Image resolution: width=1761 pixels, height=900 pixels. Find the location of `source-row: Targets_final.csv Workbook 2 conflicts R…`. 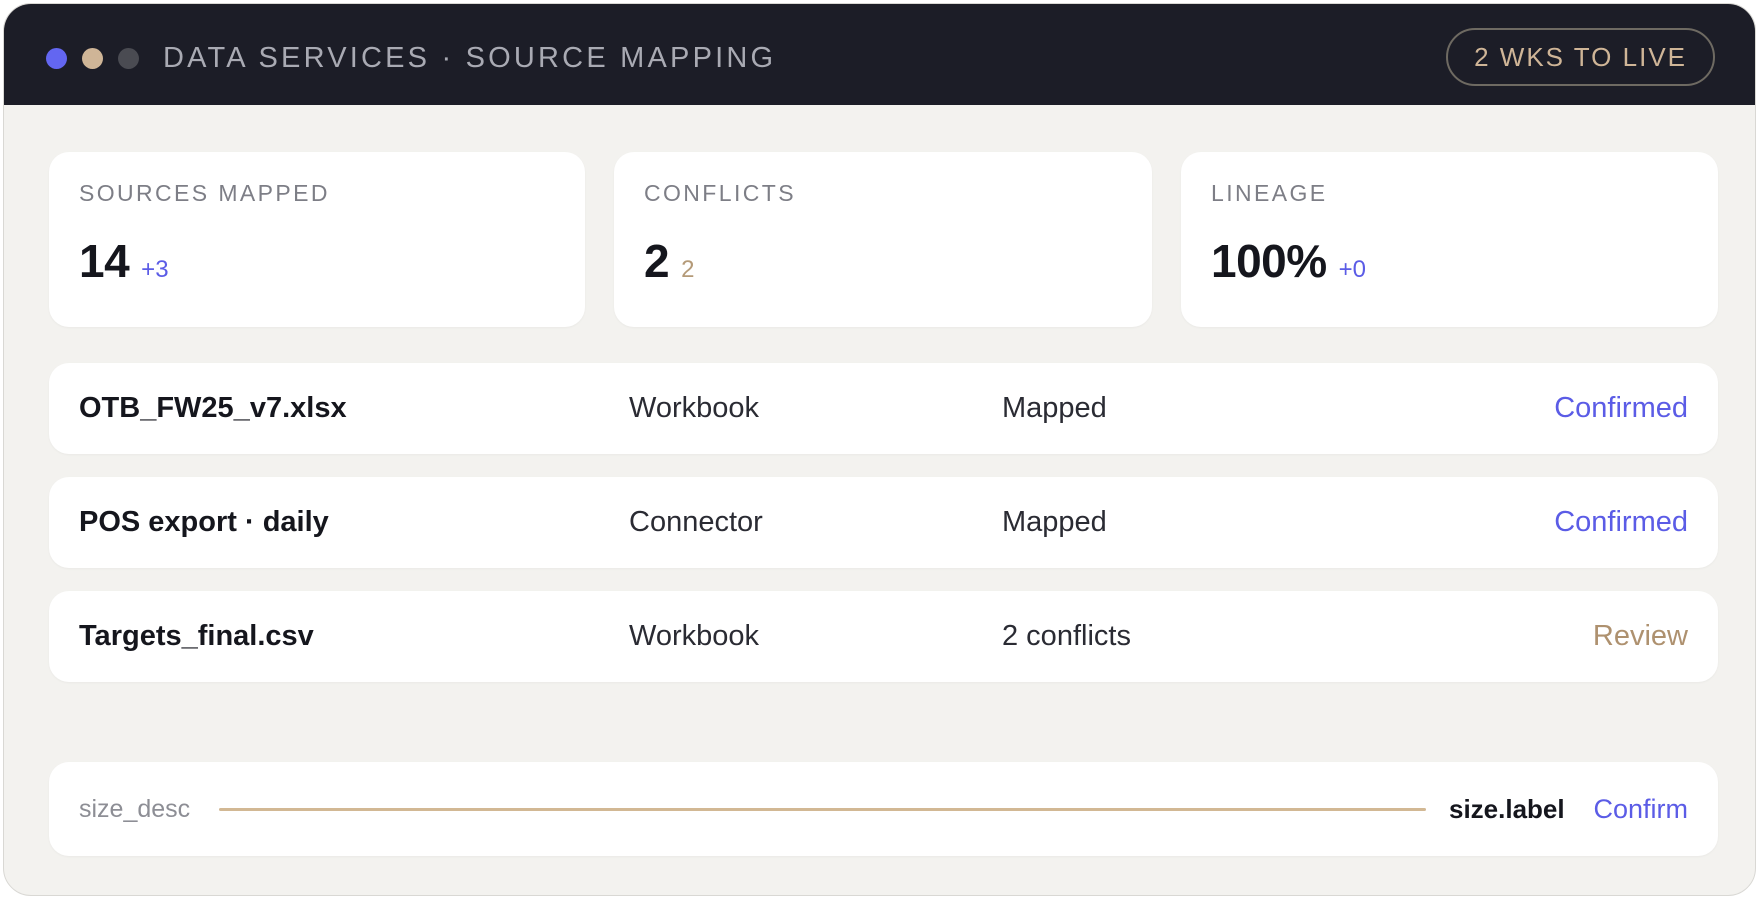

source-row: Targets_final.csv Workbook 2 conflicts R… is located at coordinates (883, 636).